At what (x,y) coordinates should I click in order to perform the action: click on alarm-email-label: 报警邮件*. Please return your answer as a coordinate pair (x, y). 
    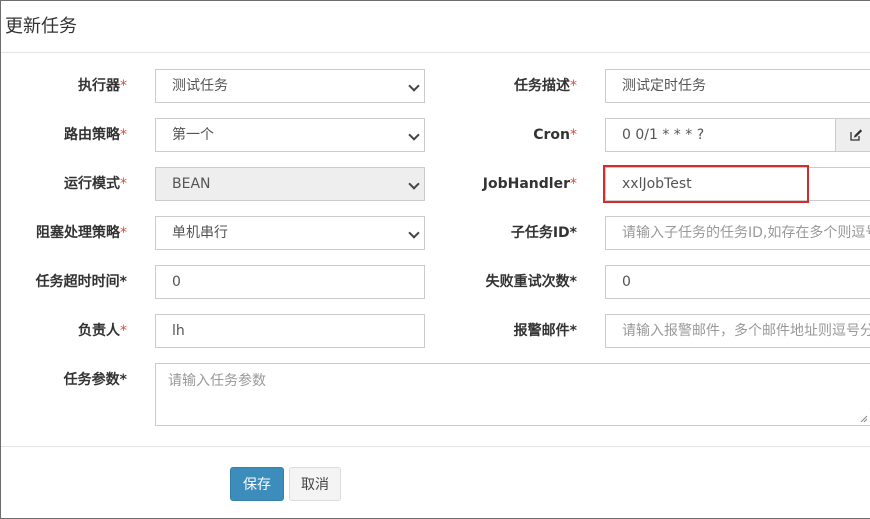
    Looking at the image, I should click on (545, 331).